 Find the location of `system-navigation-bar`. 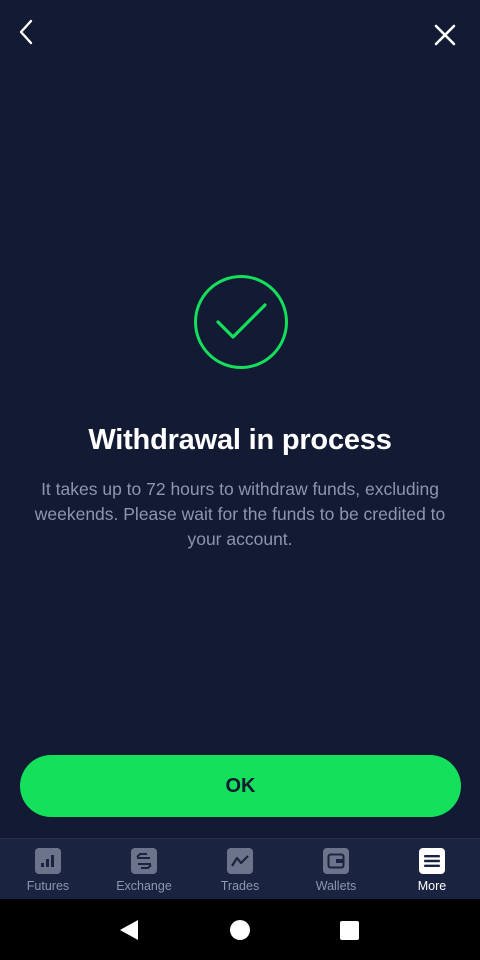

system-navigation-bar is located at coordinates (240, 929).